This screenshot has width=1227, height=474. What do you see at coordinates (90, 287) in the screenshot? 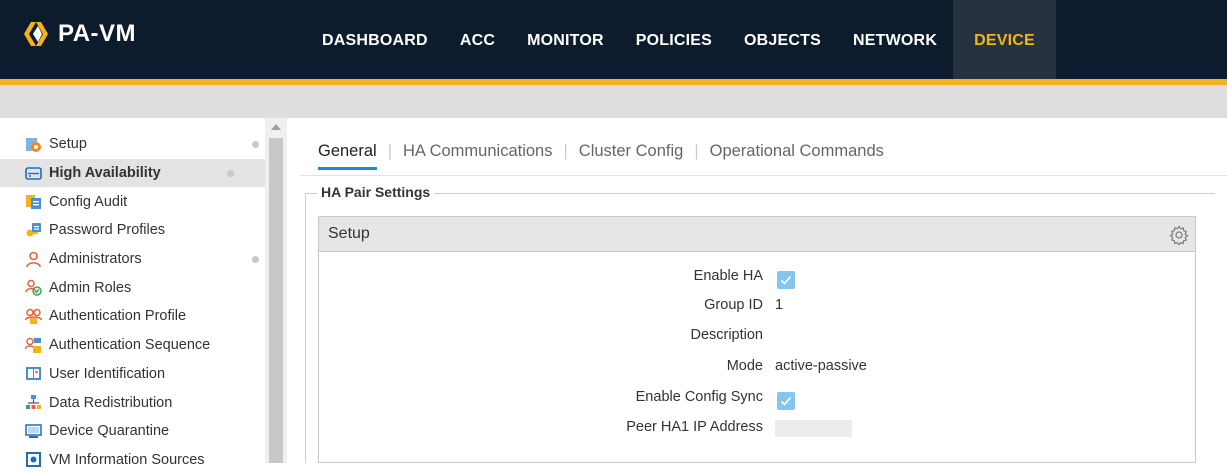
I see `sidebar-item-label: Admin Roles` at bounding box center [90, 287].